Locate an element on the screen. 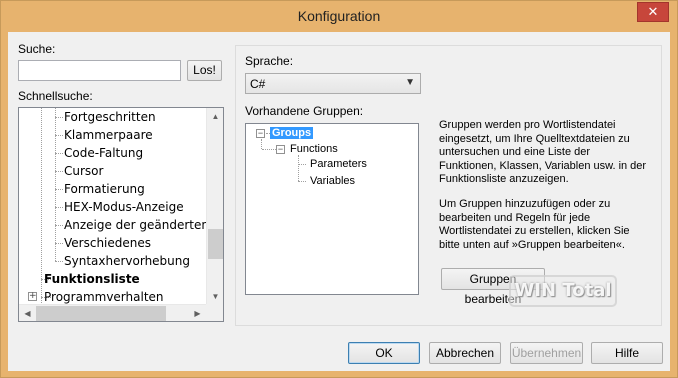 The image size is (678, 378). group-node-variables: Variables is located at coordinates (332, 181).